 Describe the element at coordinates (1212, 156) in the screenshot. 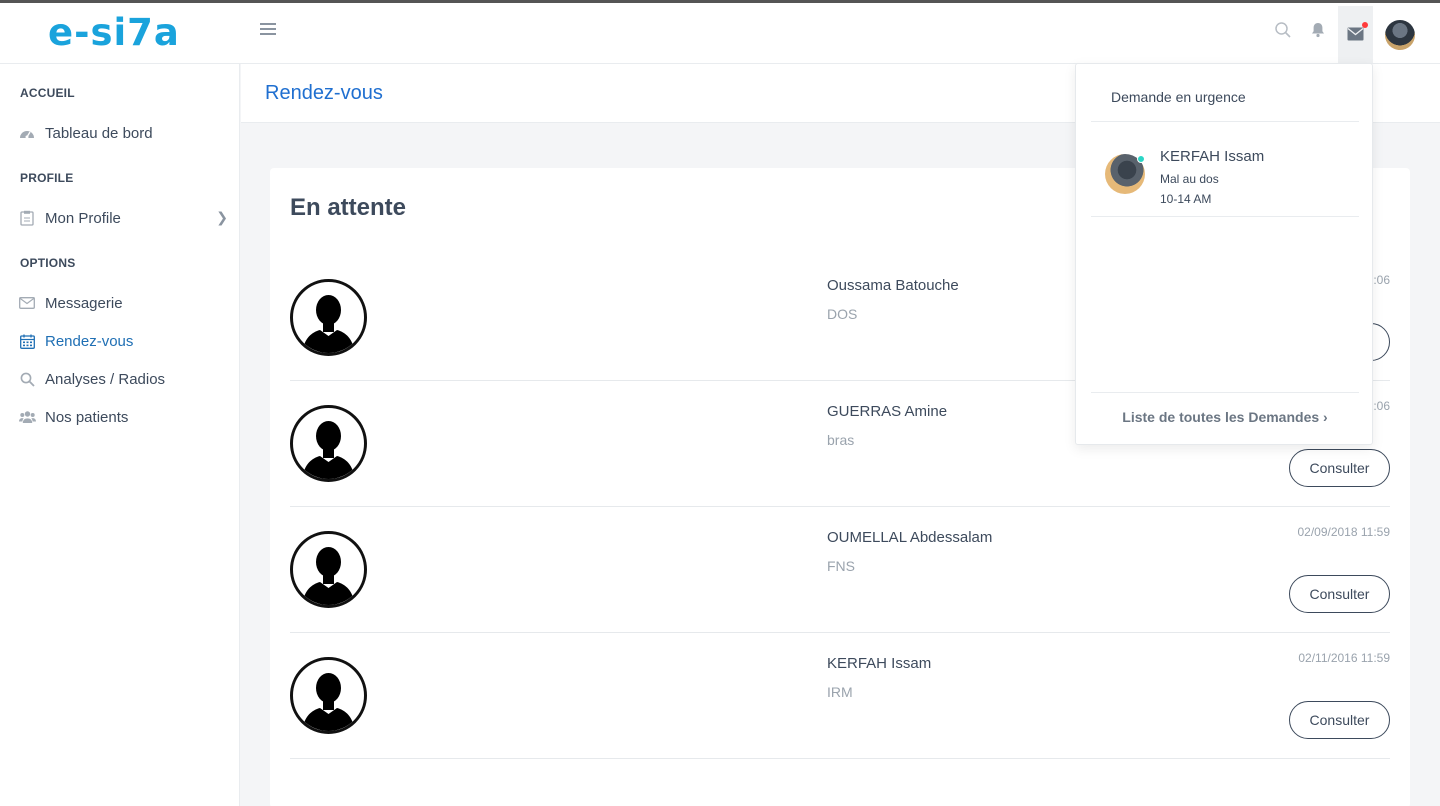

I see `request-sender-name: KERFAH Issam` at that location.